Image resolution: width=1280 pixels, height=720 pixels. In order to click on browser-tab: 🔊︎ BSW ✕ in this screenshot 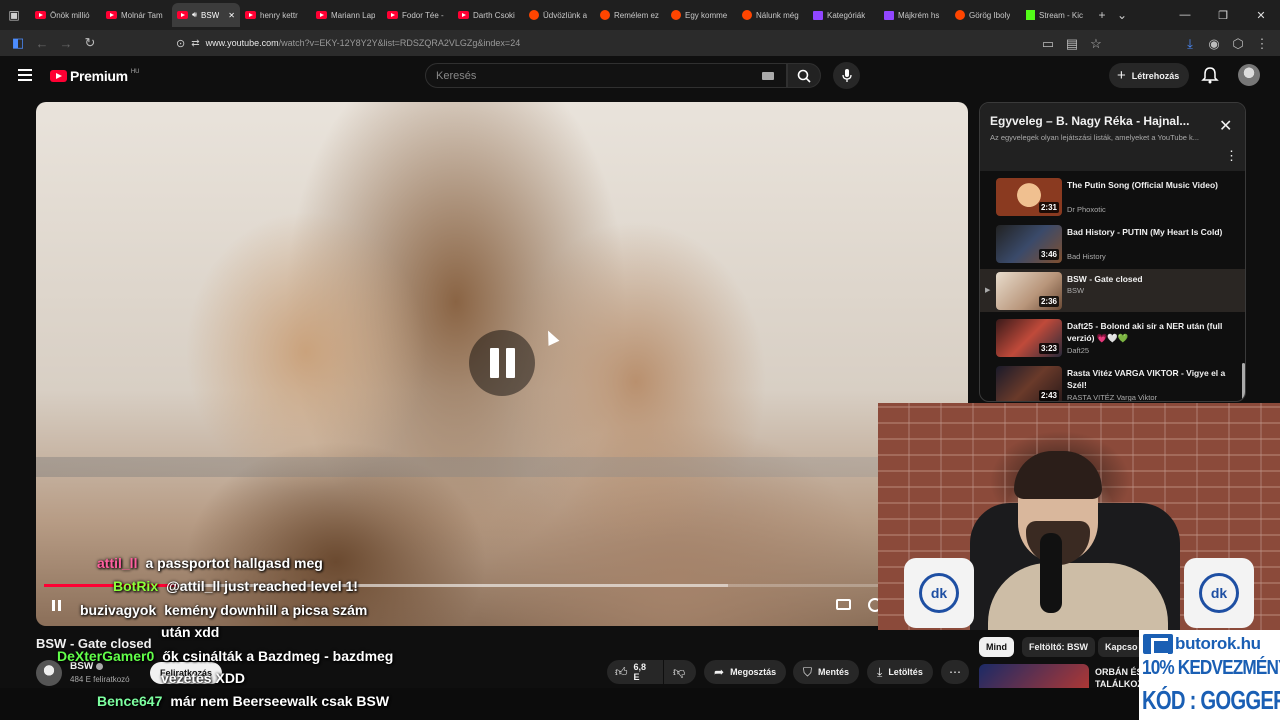, I will do `click(206, 15)`.